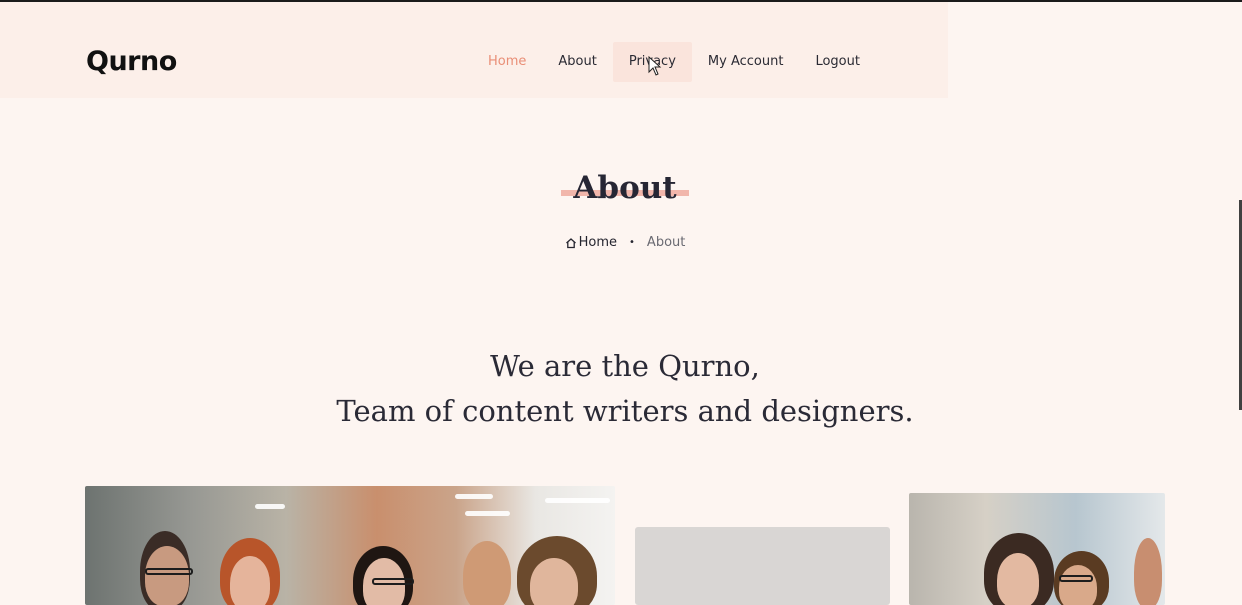  I want to click on person-figure, so click(1148, 571).